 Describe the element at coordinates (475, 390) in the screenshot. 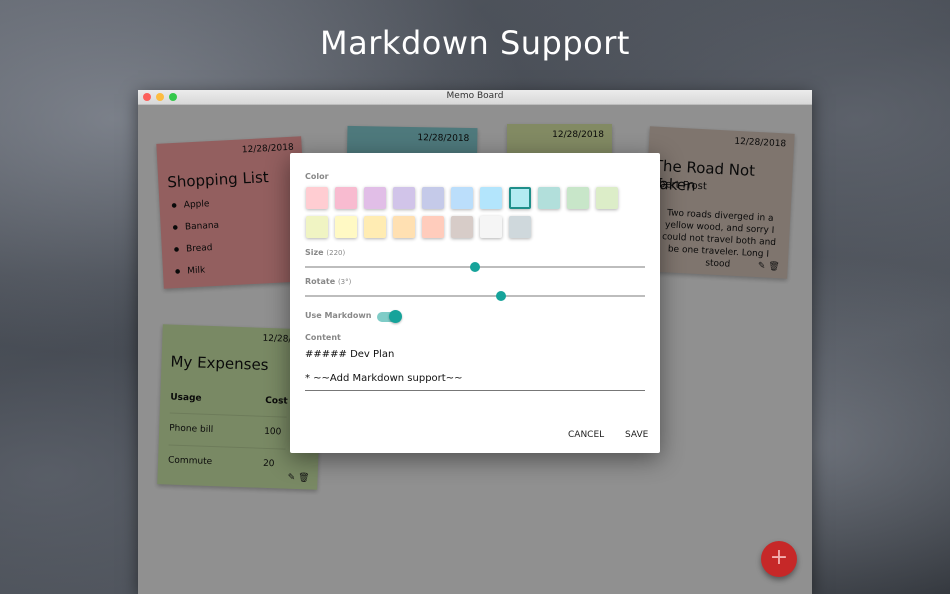

I see `content-input-underline` at that location.